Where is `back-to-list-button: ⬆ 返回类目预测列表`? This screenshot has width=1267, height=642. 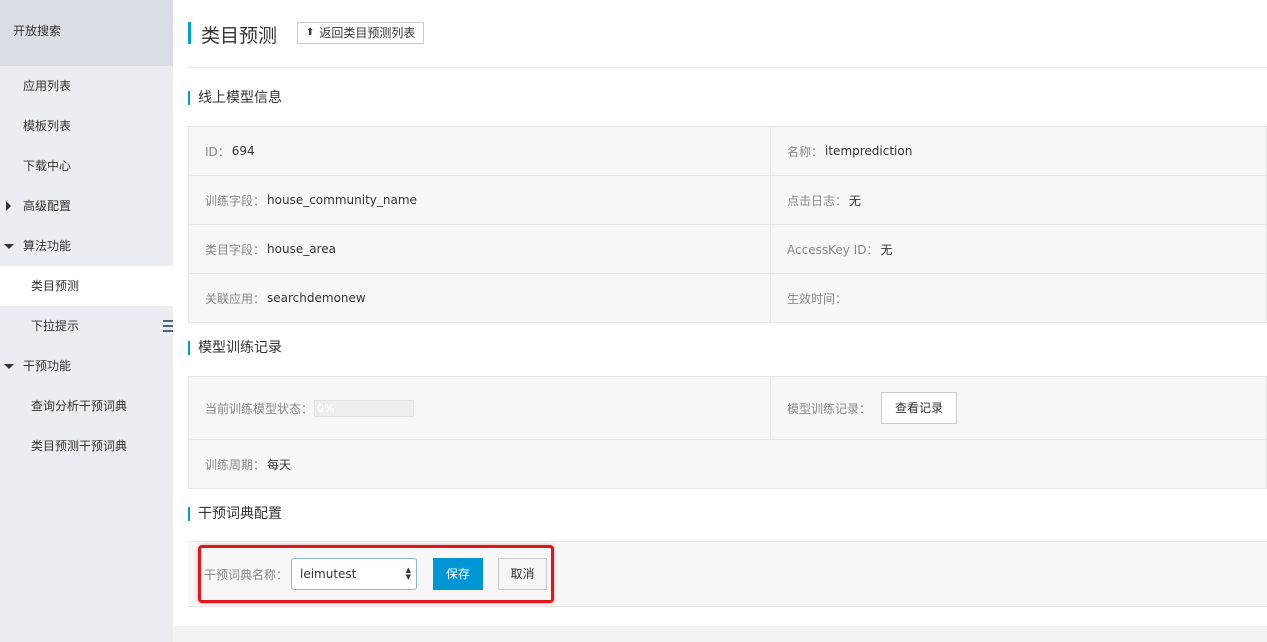
back-to-list-button: ⬆ 返回类目预测列表 is located at coordinates (361, 33).